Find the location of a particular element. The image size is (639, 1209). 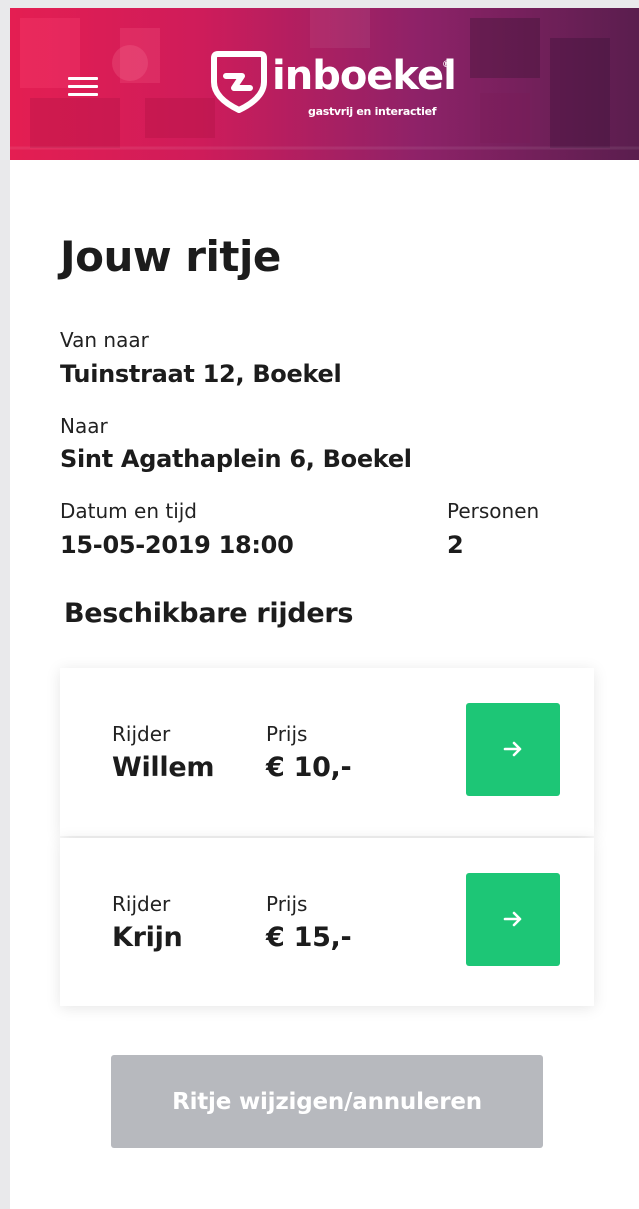

driver-card: Rijder Krijn Prijs € 15,- is located at coordinates (327, 922).